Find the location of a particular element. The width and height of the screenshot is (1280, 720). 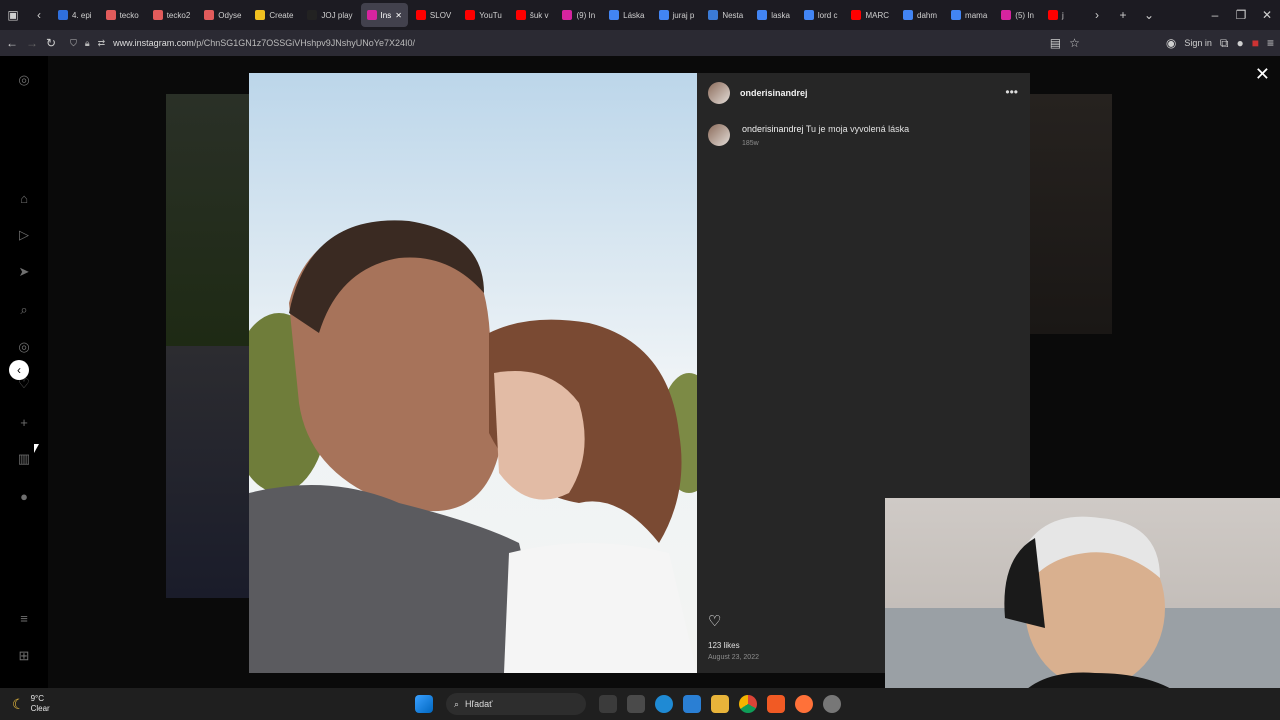

mouse-cursor is located at coordinates (36, 448).